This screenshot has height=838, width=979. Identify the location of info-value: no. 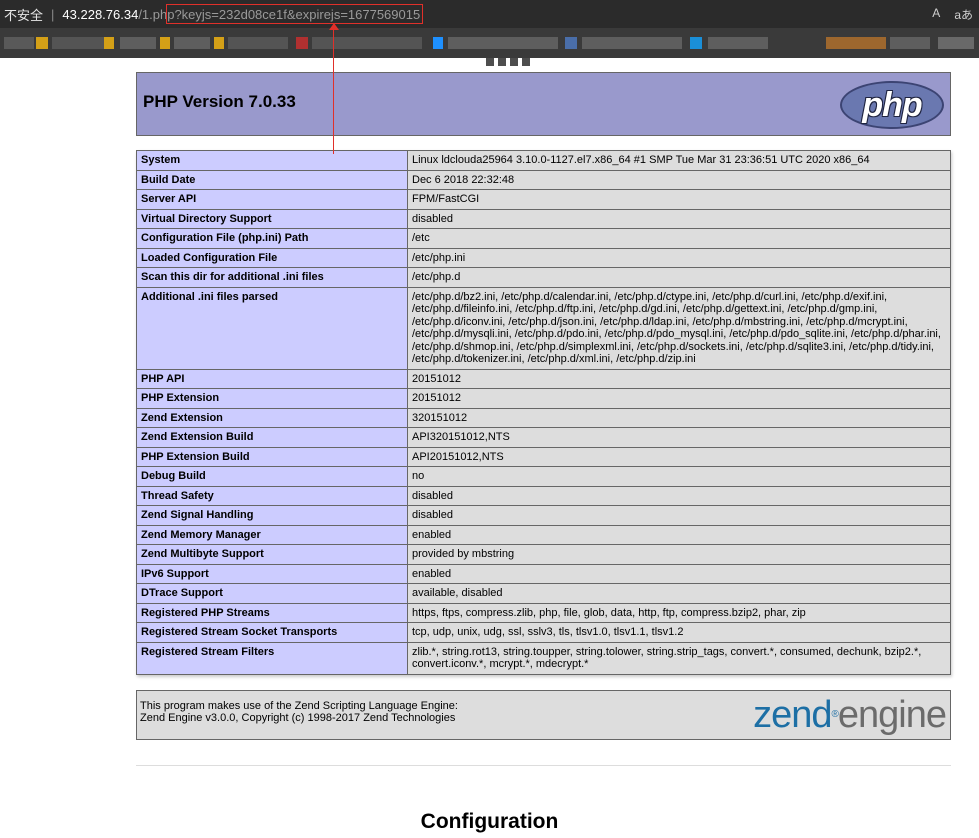
(679, 476).